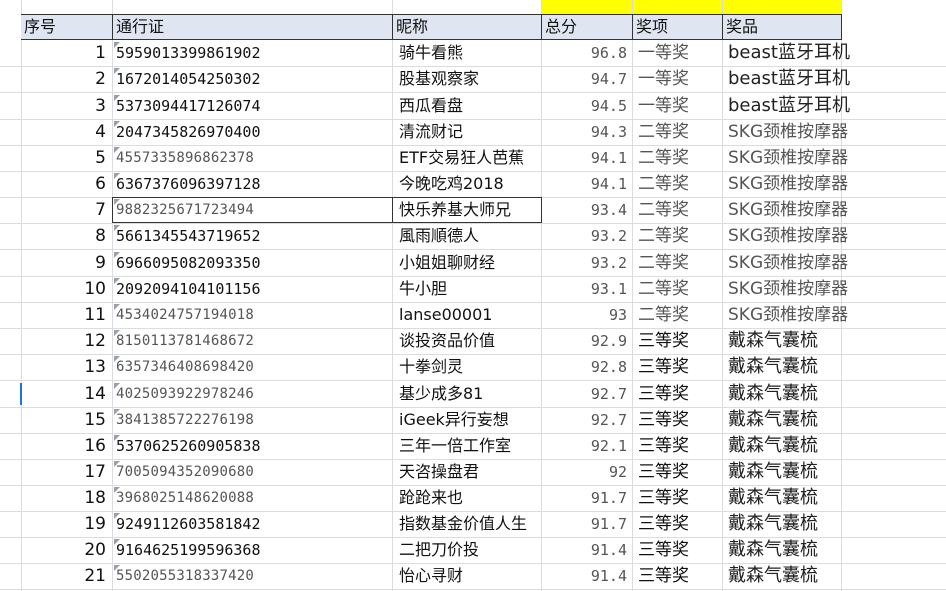 Image resolution: width=946 pixels, height=591 pixels. I want to click on cell-score: 96.8, so click(587, 53).